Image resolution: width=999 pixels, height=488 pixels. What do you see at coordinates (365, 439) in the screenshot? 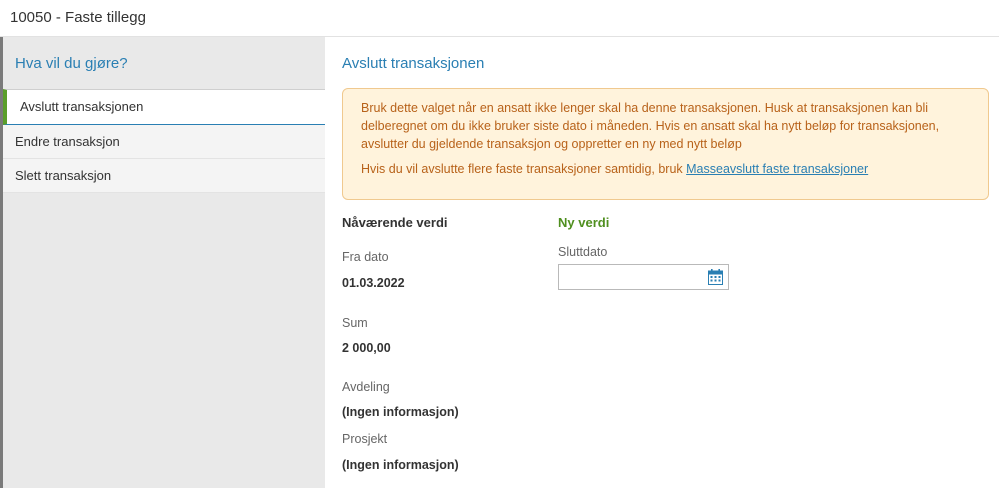
I see `project-label: Prosjekt` at bounding box center [365, 439].